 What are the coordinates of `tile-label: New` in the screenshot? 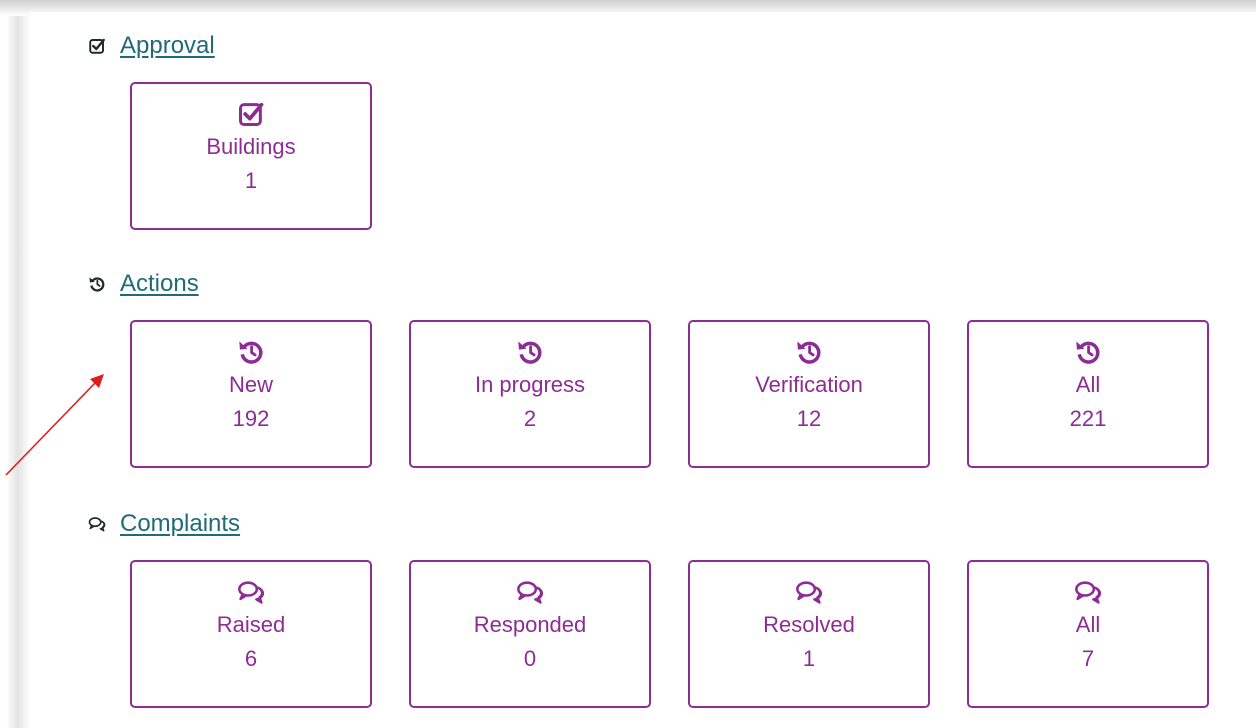 It's located at (250, 384).